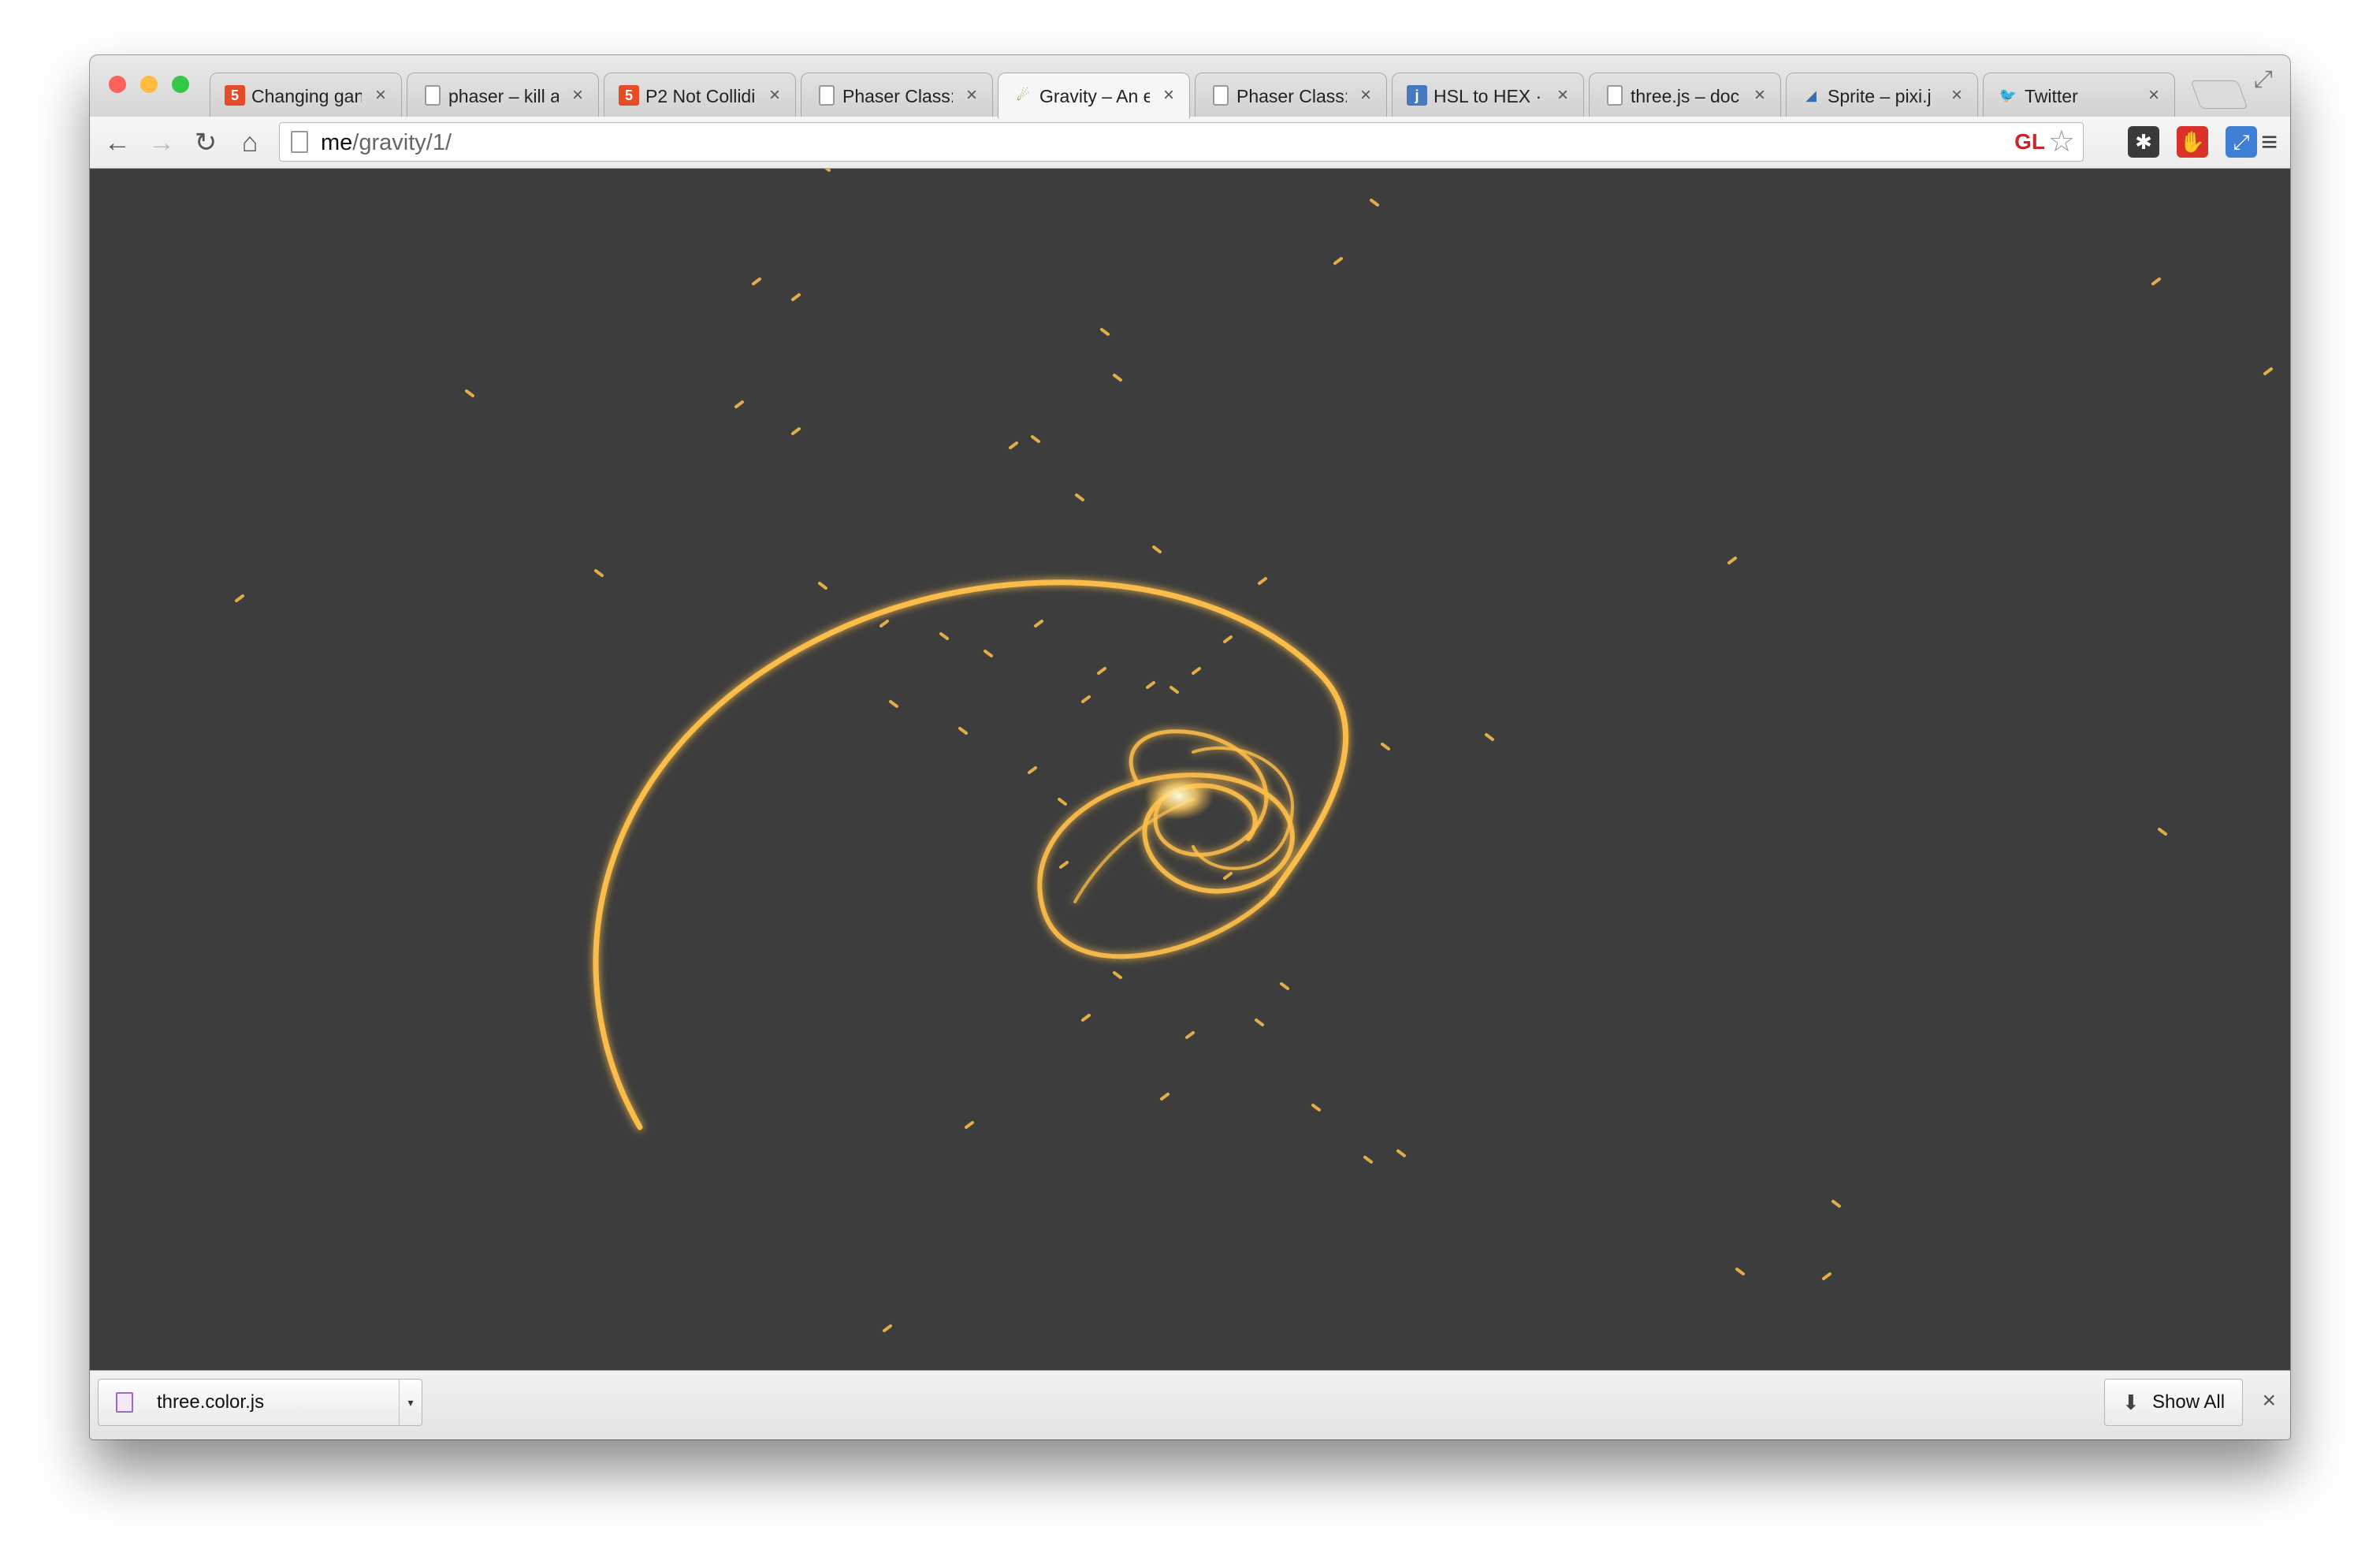 This screenshot has width=2380, height=1564. Describe the element at coordinates (2029, 142) in the screenshot. I see `gl-badge-icon: GL` at that location.